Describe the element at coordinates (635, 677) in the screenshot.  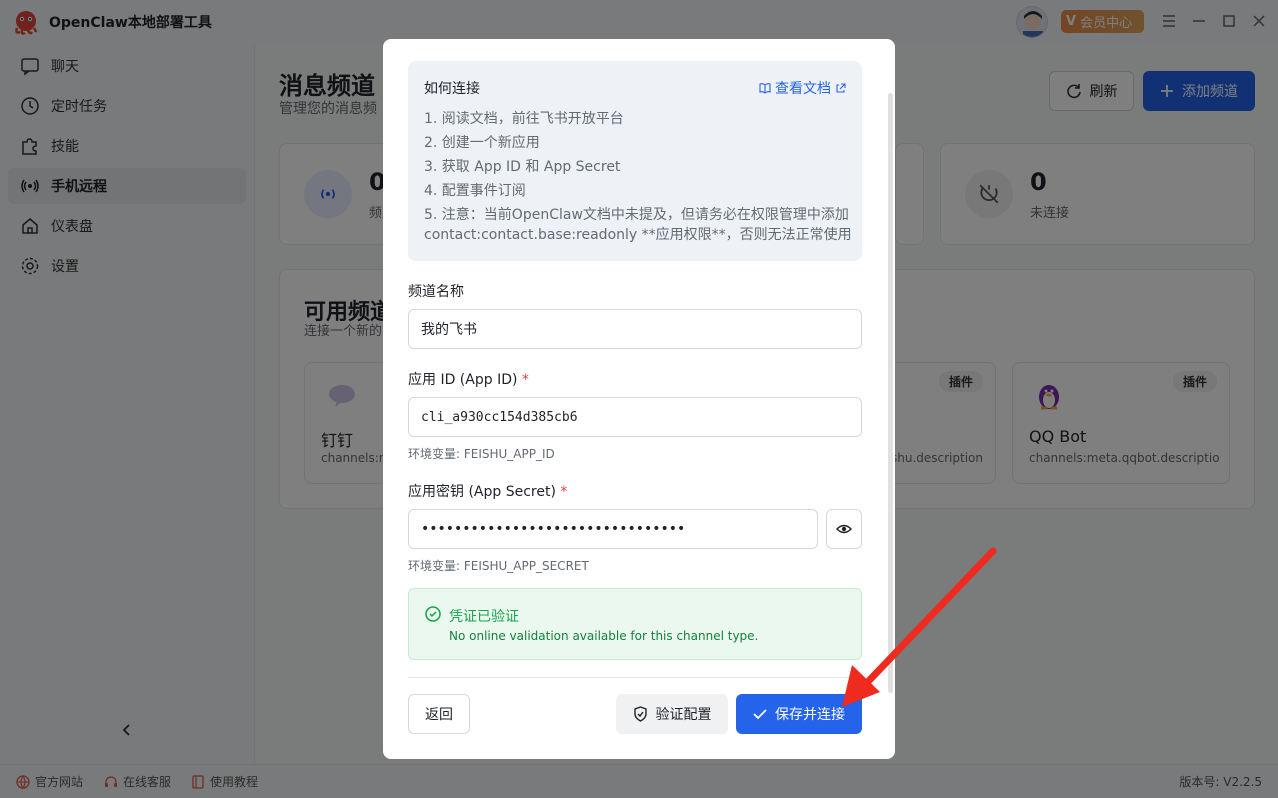
I see `footer-divider` at that location.